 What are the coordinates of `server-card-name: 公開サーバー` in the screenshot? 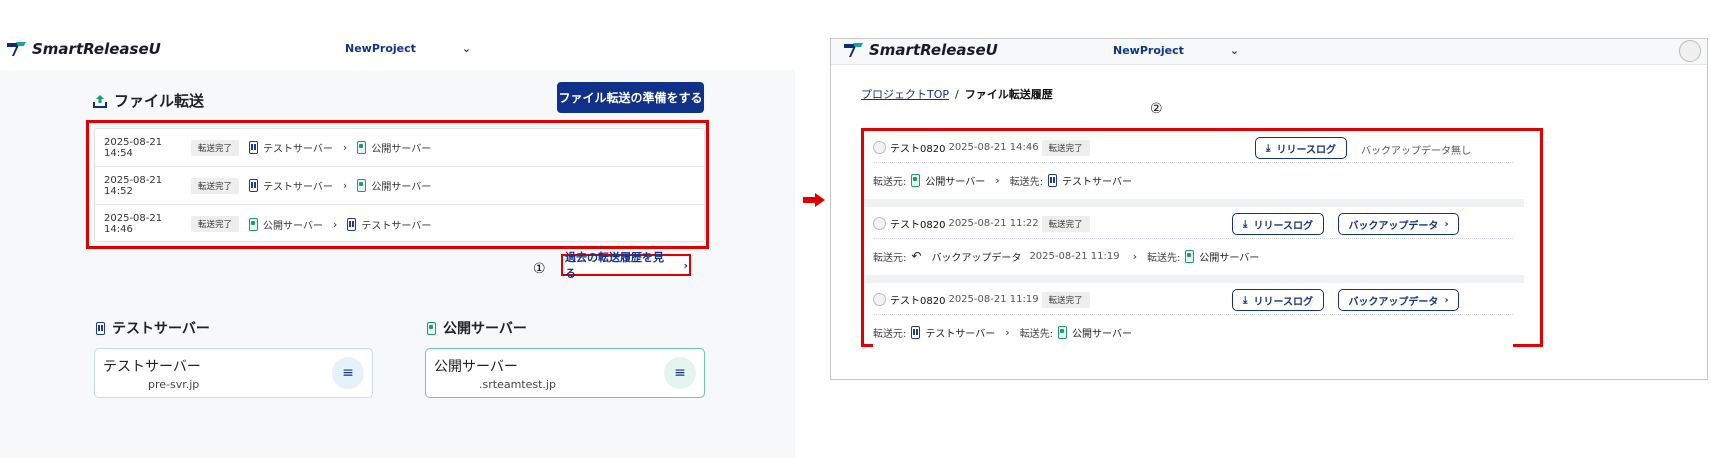 It's located at (476, 367).